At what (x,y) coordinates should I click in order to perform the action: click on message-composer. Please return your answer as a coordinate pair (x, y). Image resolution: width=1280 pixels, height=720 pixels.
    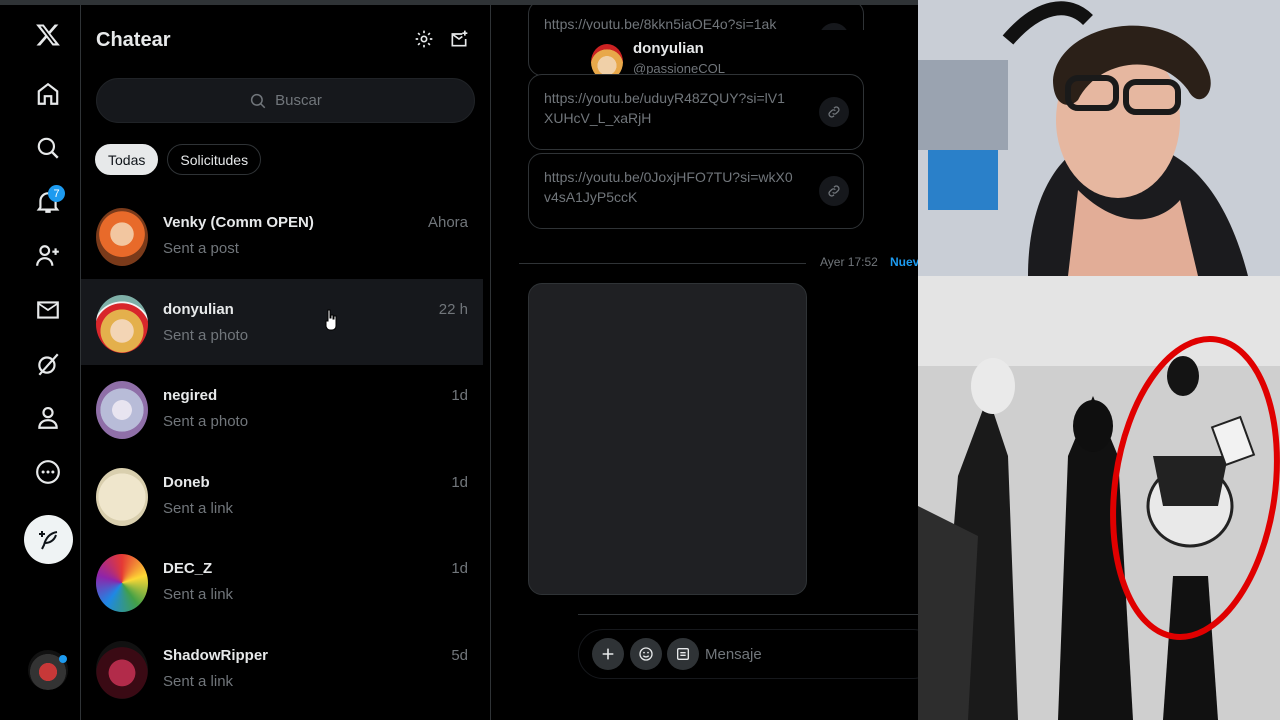
    Looking at the image, I should click on (748, 650).